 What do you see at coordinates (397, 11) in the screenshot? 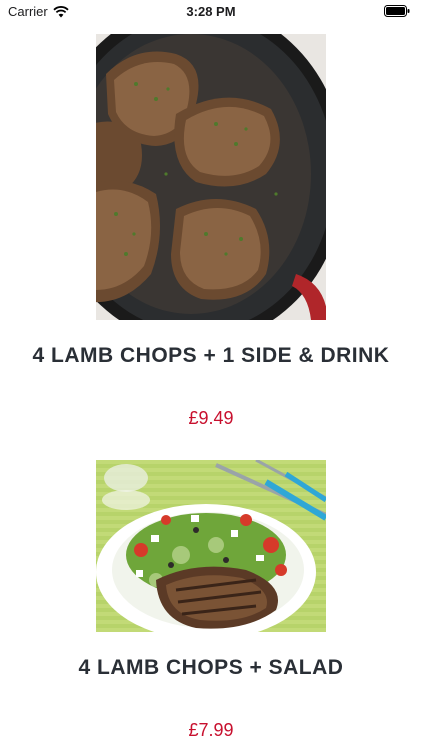
I see `battery-icon` at bounding box center [397, 11].